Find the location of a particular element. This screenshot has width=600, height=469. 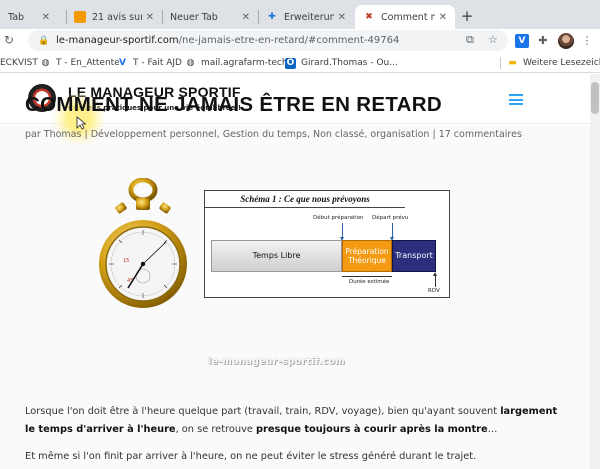

scroll-thumb is located at coordinates (595, 98).